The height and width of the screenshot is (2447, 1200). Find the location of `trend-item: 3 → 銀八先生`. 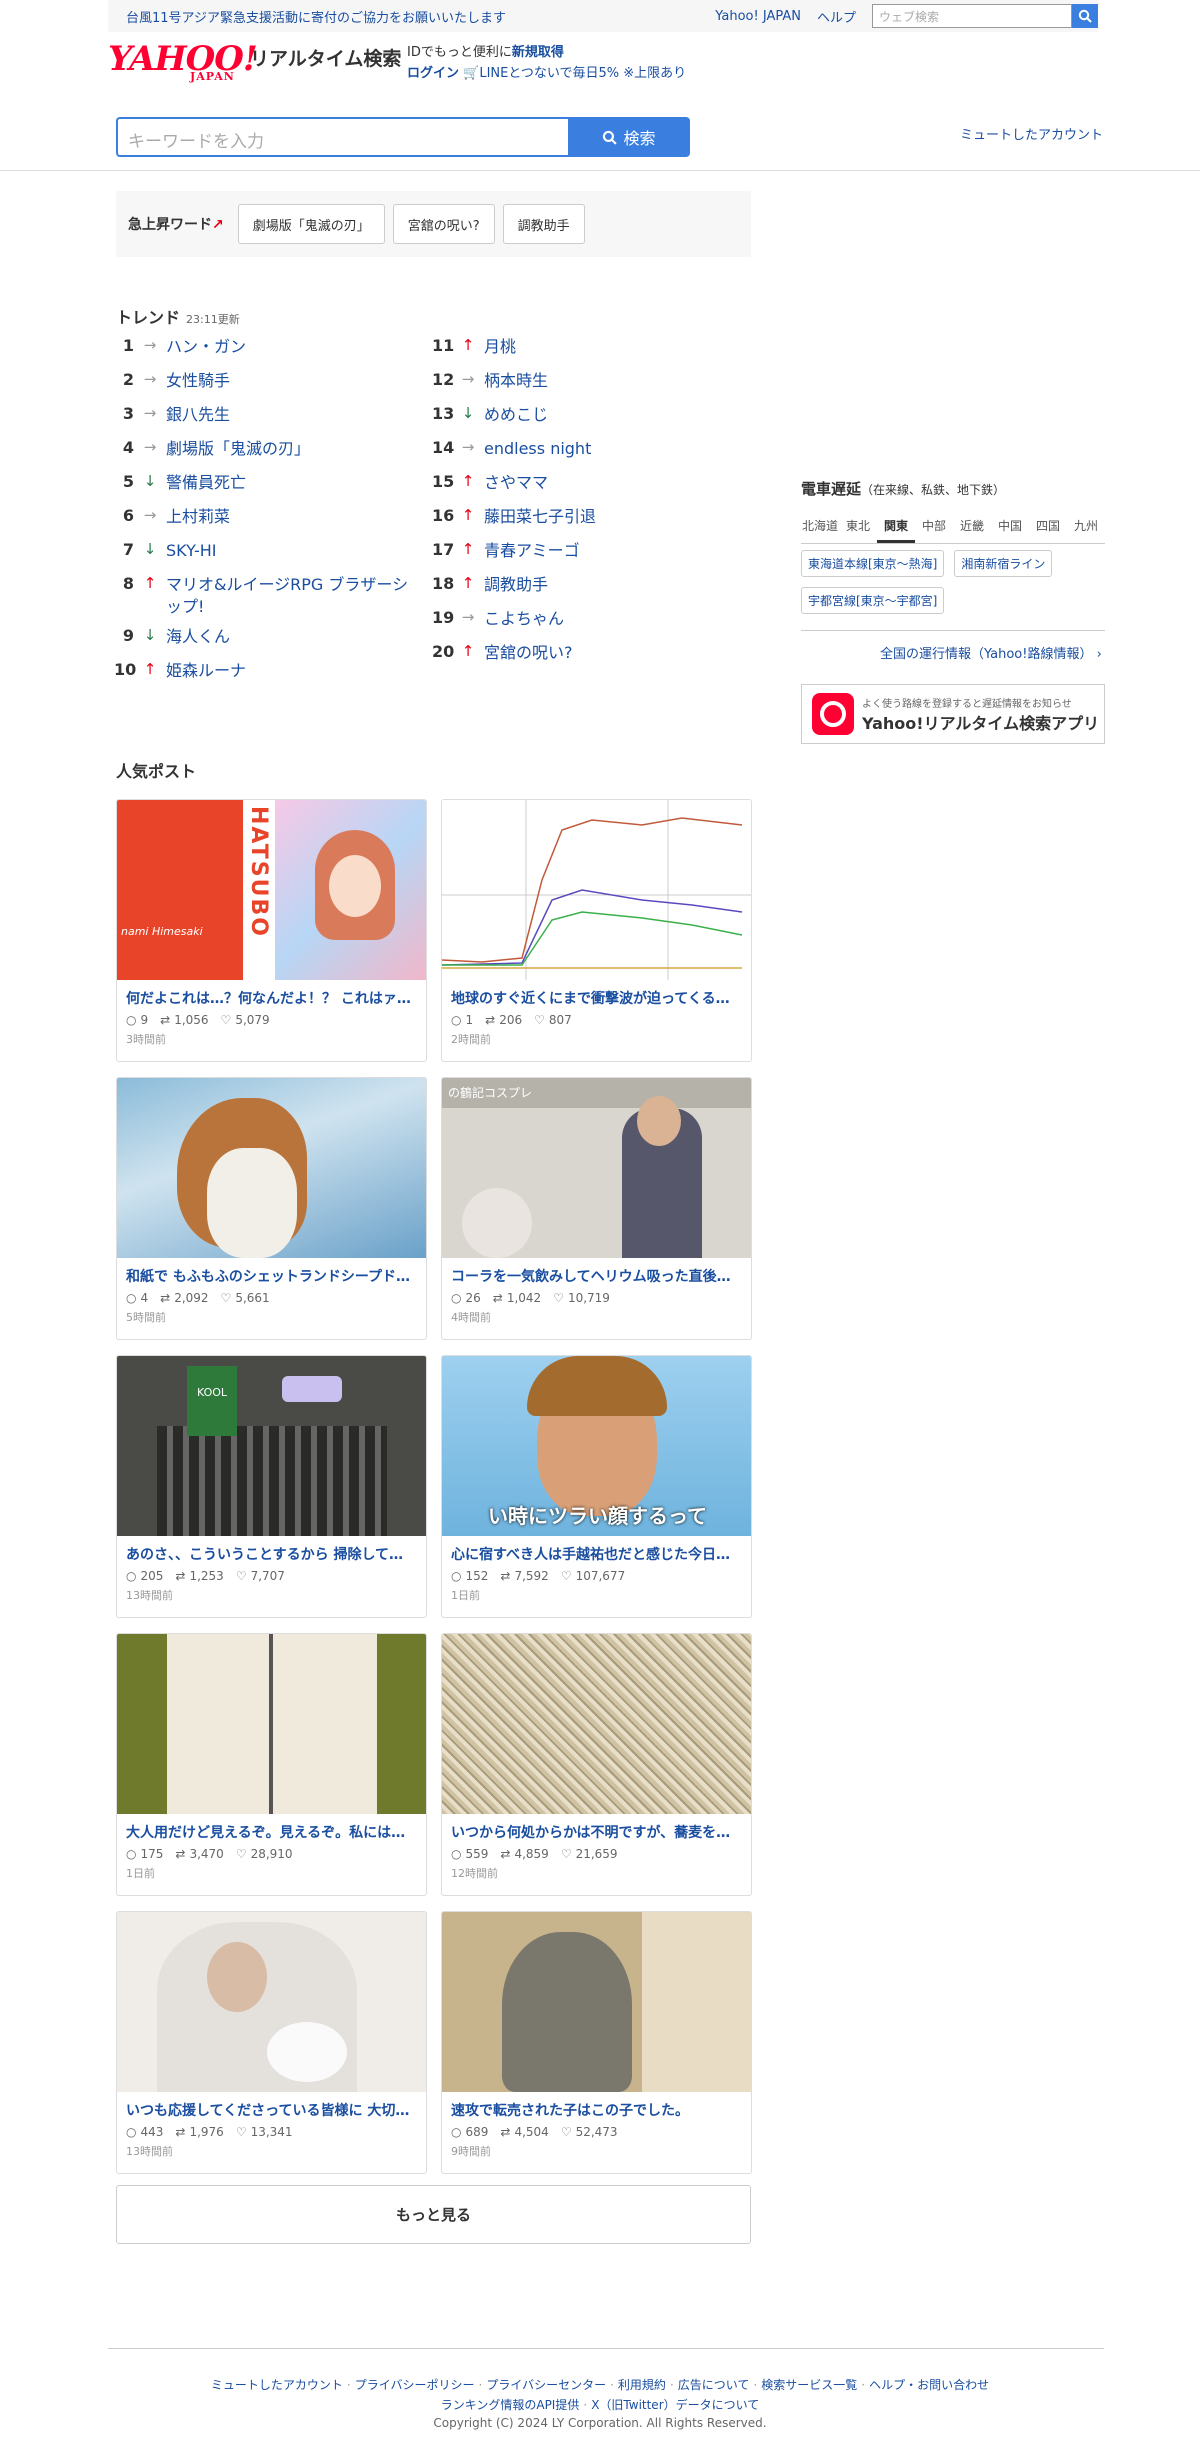

trend-item: 3 → 銀八先生 is located at coordinates (269, 421).